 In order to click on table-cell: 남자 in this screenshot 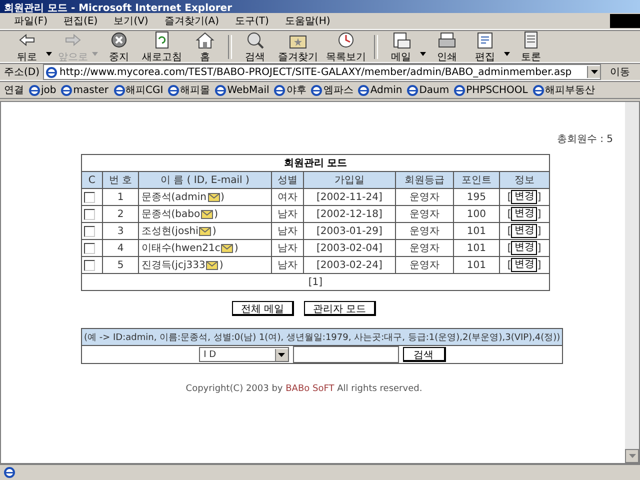, I will do `click(287, 214)`.